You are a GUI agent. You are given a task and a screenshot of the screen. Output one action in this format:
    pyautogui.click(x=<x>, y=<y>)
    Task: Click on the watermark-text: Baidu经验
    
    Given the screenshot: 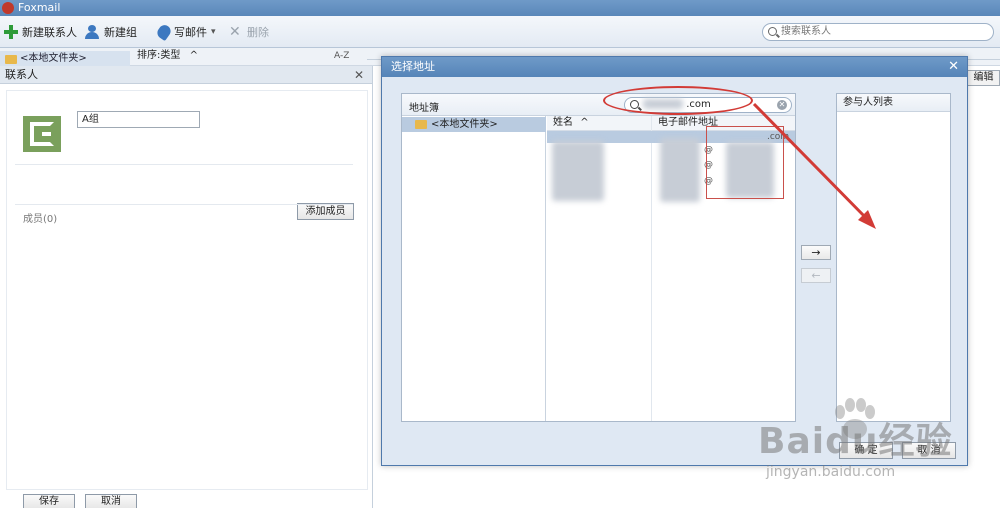 What is the action you would take?
    pyautogui.click(x=855, y=441)
    